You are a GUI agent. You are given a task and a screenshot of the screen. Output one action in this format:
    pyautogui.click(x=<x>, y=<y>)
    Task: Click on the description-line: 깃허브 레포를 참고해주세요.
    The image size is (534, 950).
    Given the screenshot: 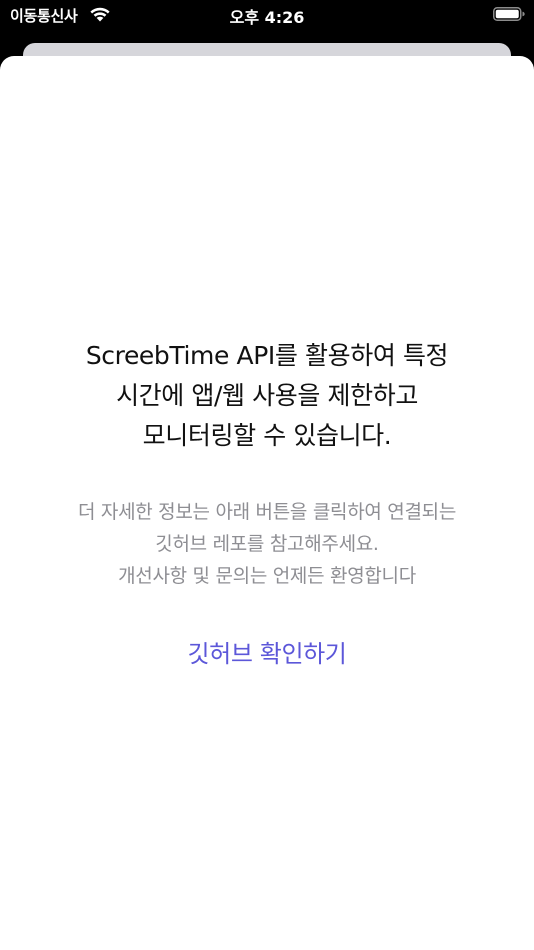 What is the action you would take?
    pyautogui.click(x=267, y=544)
    